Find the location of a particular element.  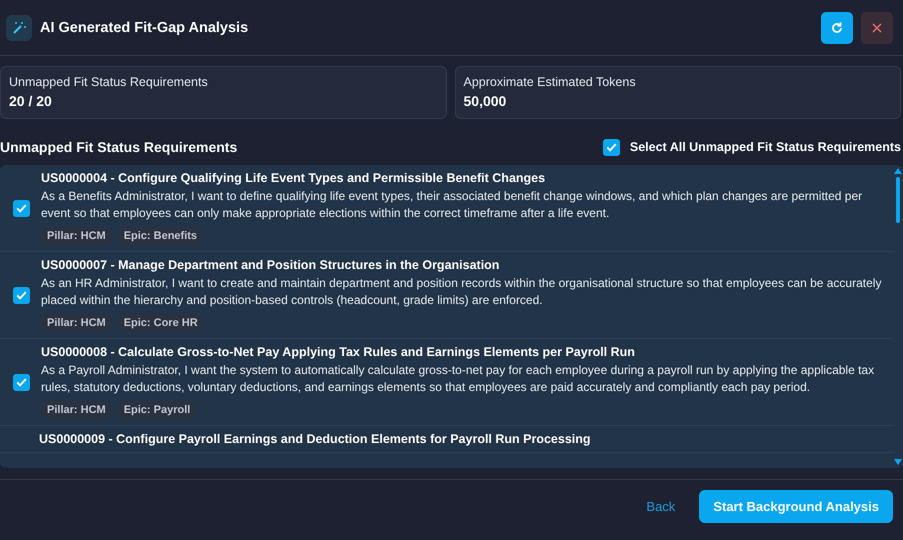

refresh-icon is located at coordinates (837, 27).